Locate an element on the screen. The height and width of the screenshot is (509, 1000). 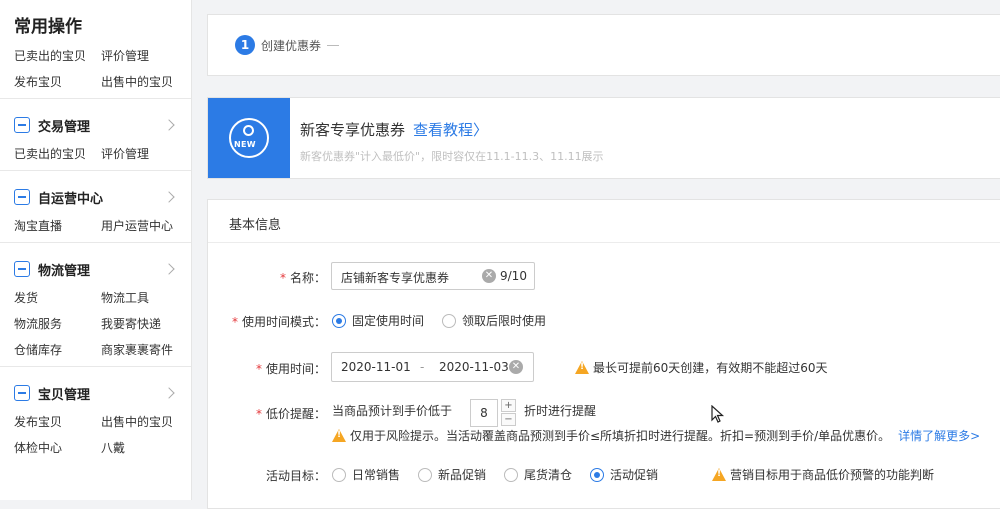
target-radio-group: 日常销售 新品促销 尾货清仓 活动促销 is located at coordinates (504, 474).